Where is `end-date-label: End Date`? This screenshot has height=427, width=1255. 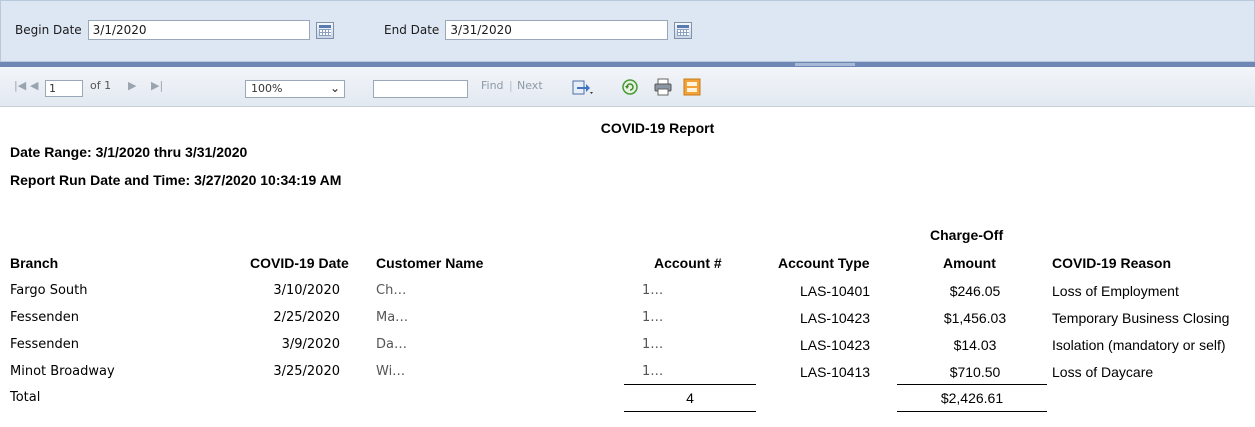 end-date-label: End Date is located at coordinates (412, 30).